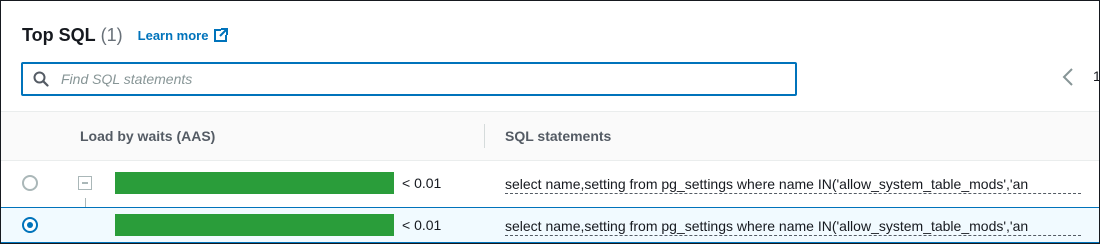  I want to click on page-number: 1, so click(1096, 76).